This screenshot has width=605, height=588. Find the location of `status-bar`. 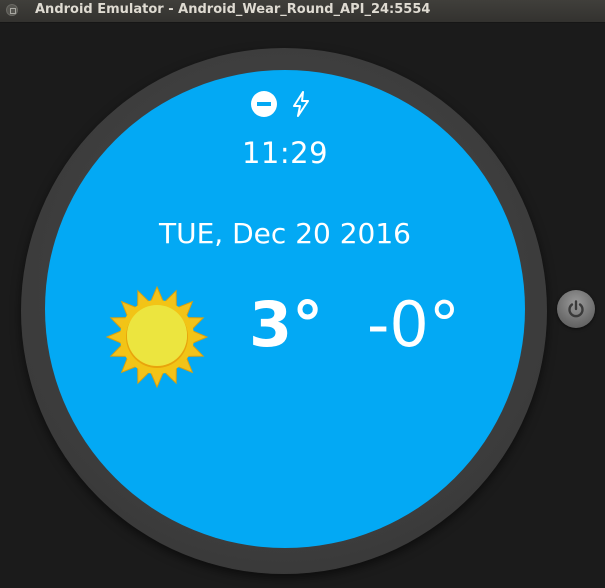

status-bar is located at coordinates (285, 104).